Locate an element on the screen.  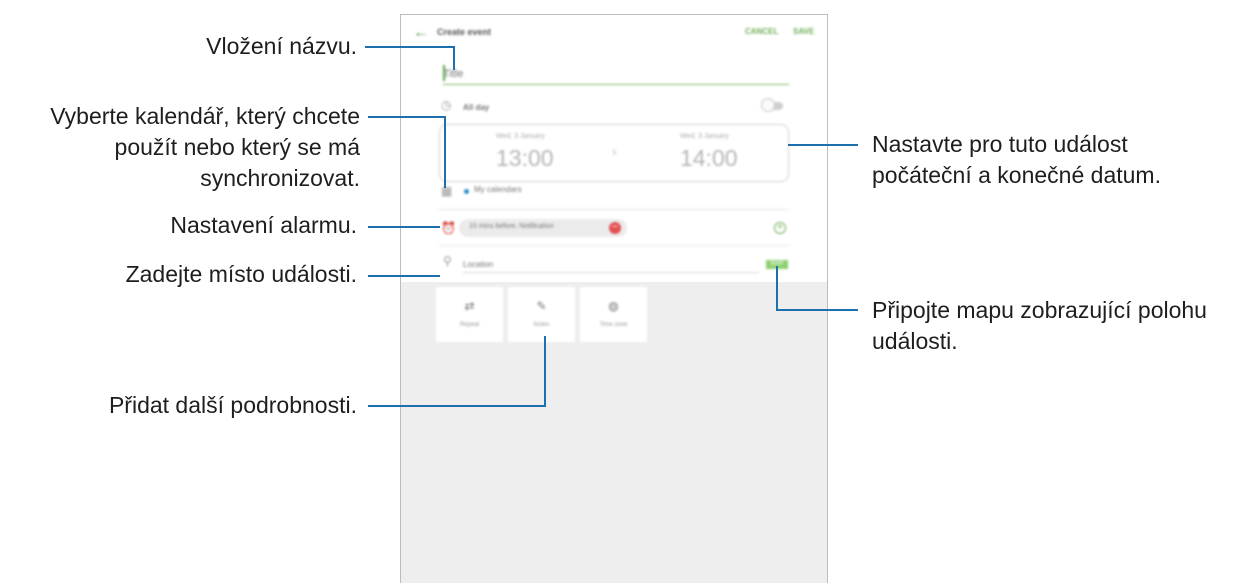
start-time: 13:00 is located at coordinates (525, 158).